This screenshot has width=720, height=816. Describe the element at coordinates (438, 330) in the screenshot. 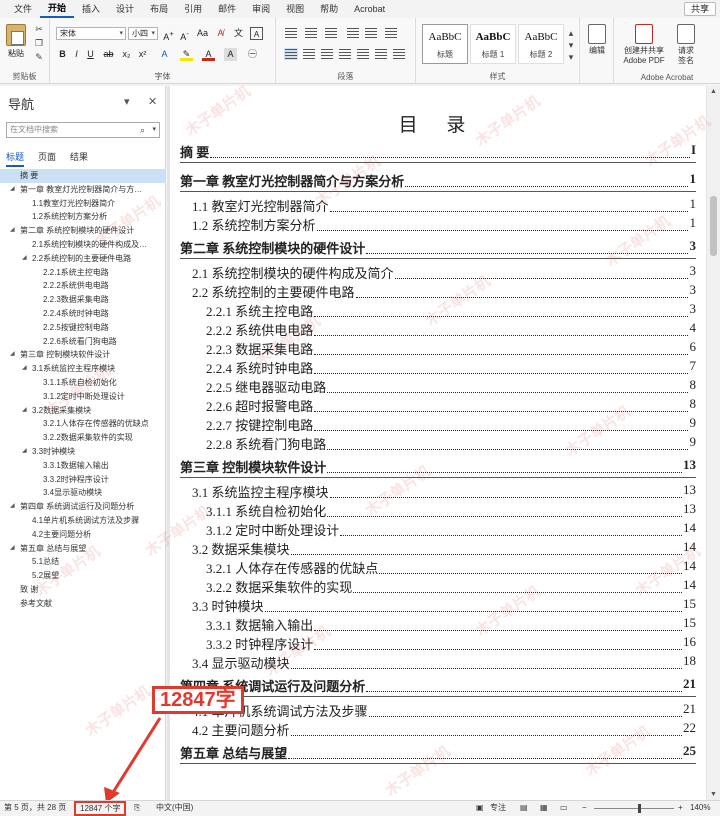

I see `toc-section-entry: 2.2.2 系统供电电路 4` at that location.